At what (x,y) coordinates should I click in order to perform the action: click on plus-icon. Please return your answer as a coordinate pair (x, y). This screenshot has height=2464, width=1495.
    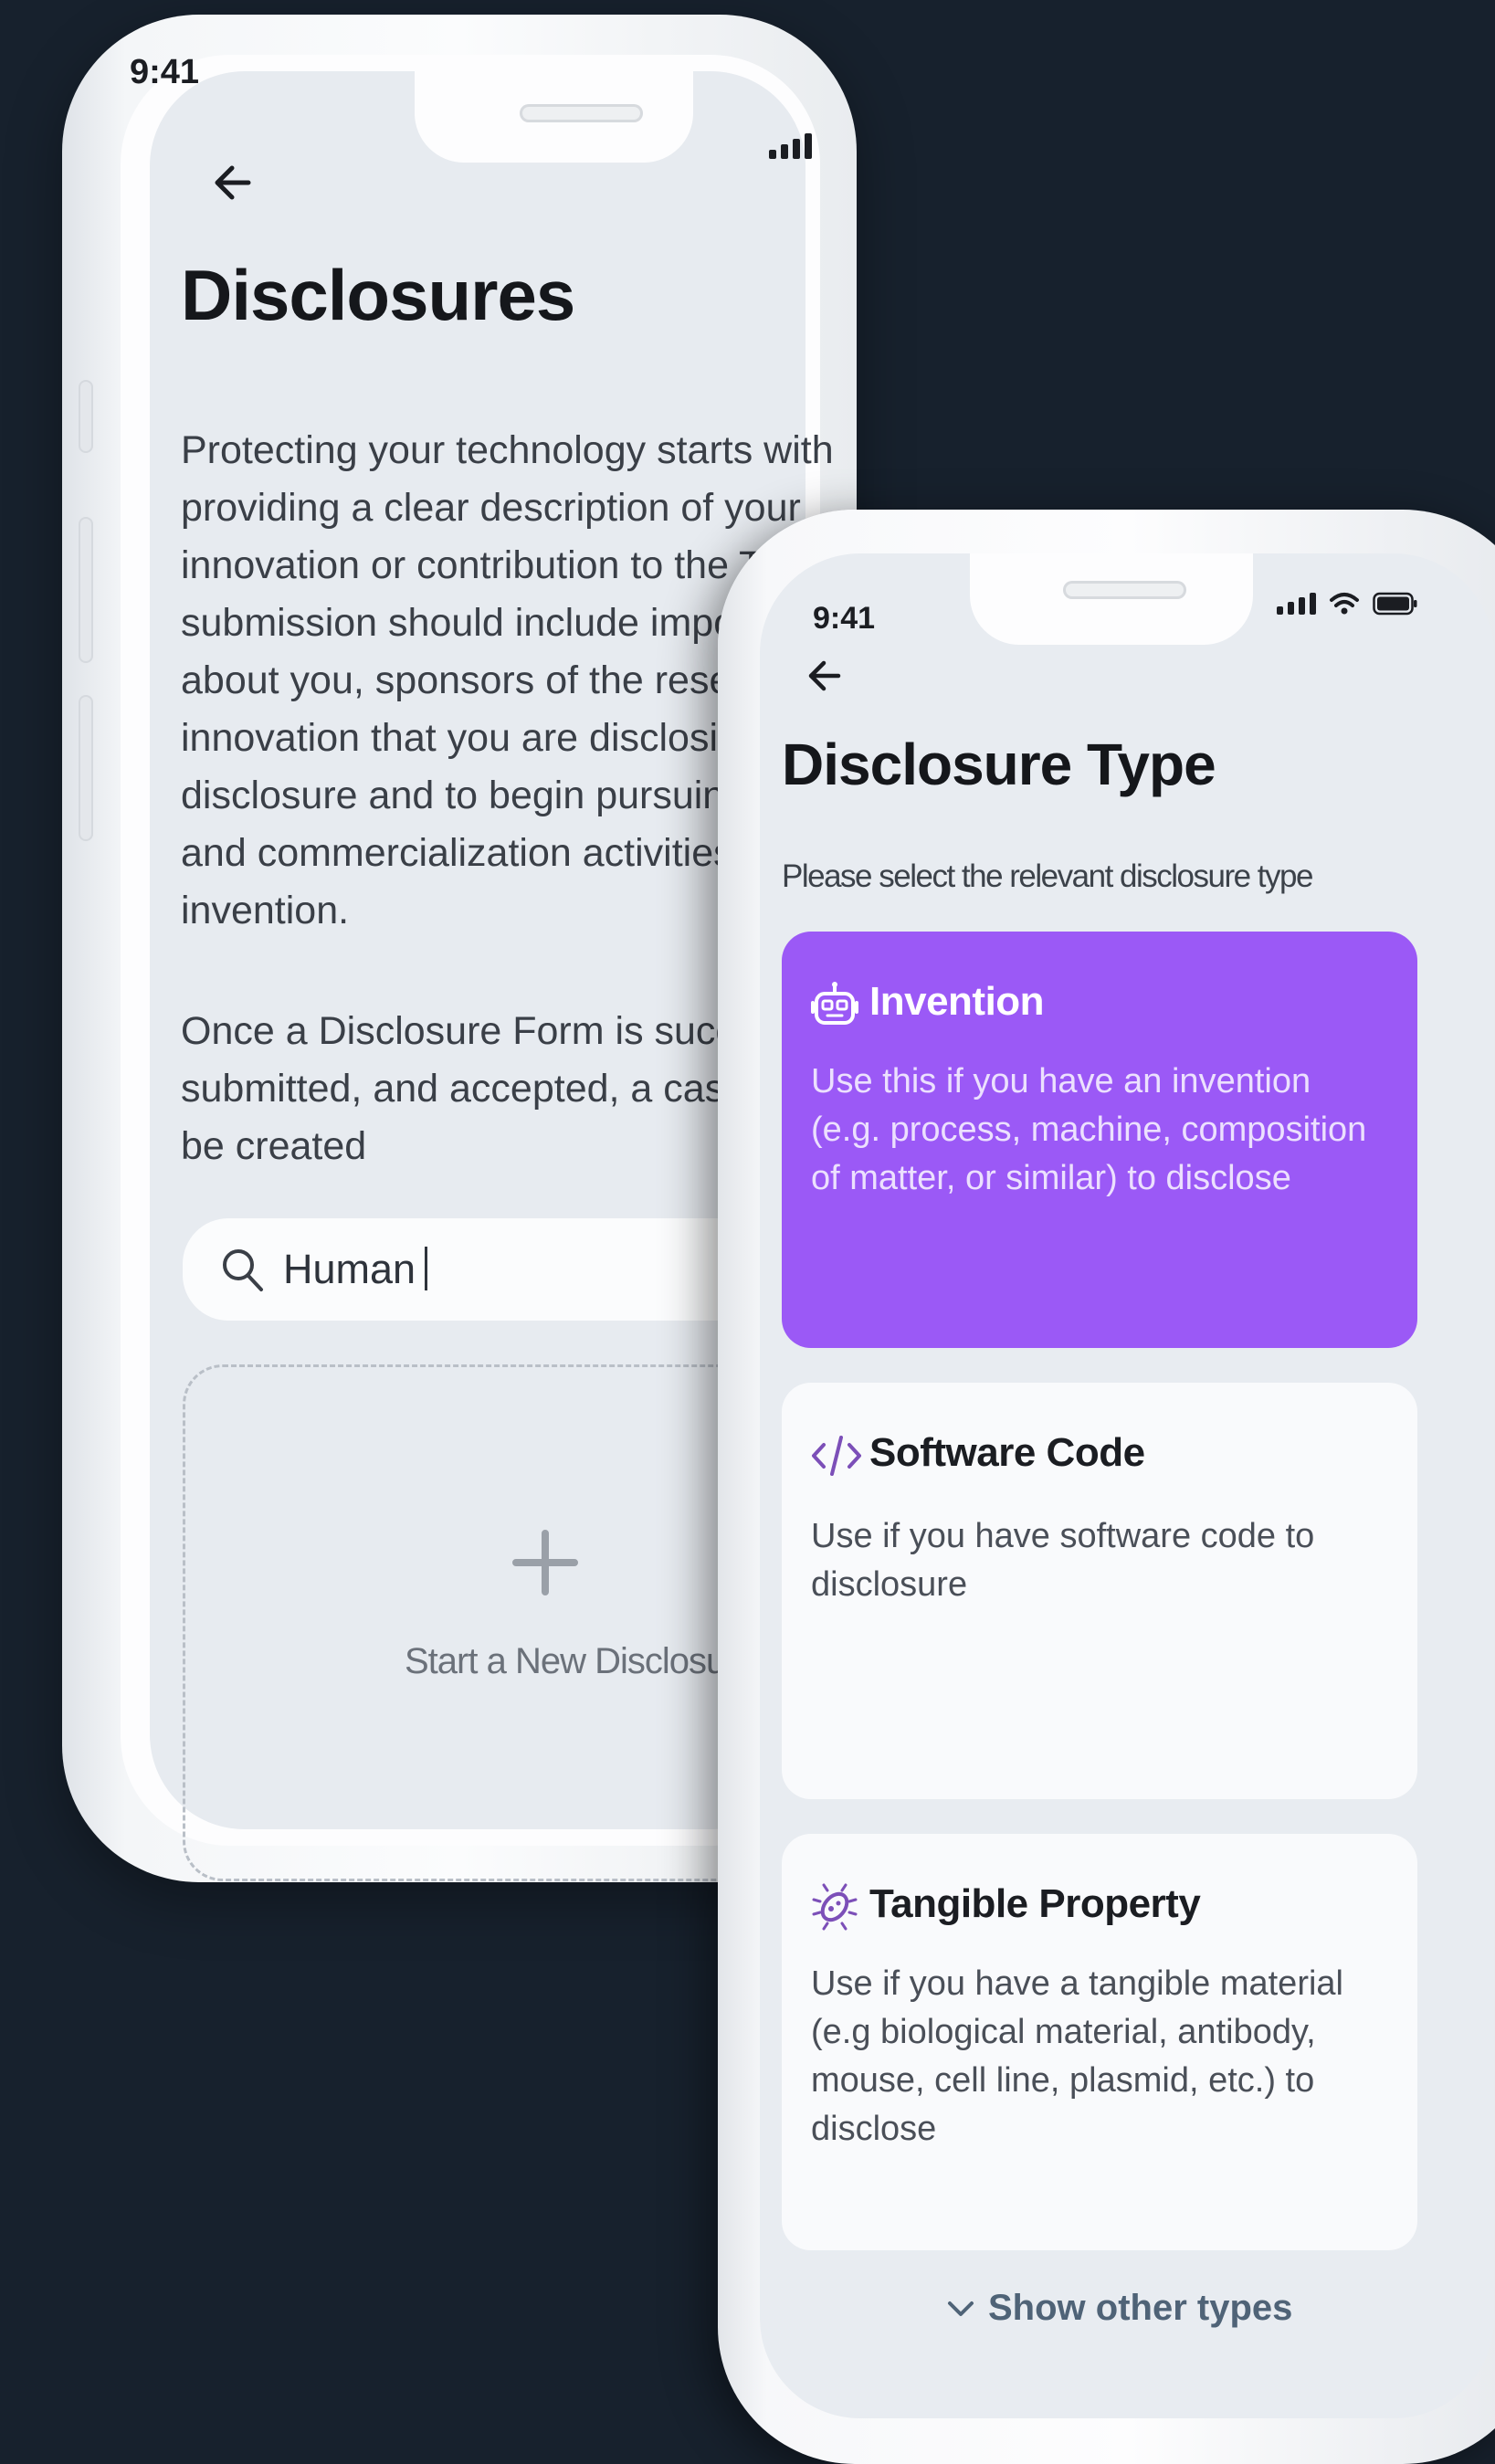
    Looking at the image, I should click on (545, 1563).